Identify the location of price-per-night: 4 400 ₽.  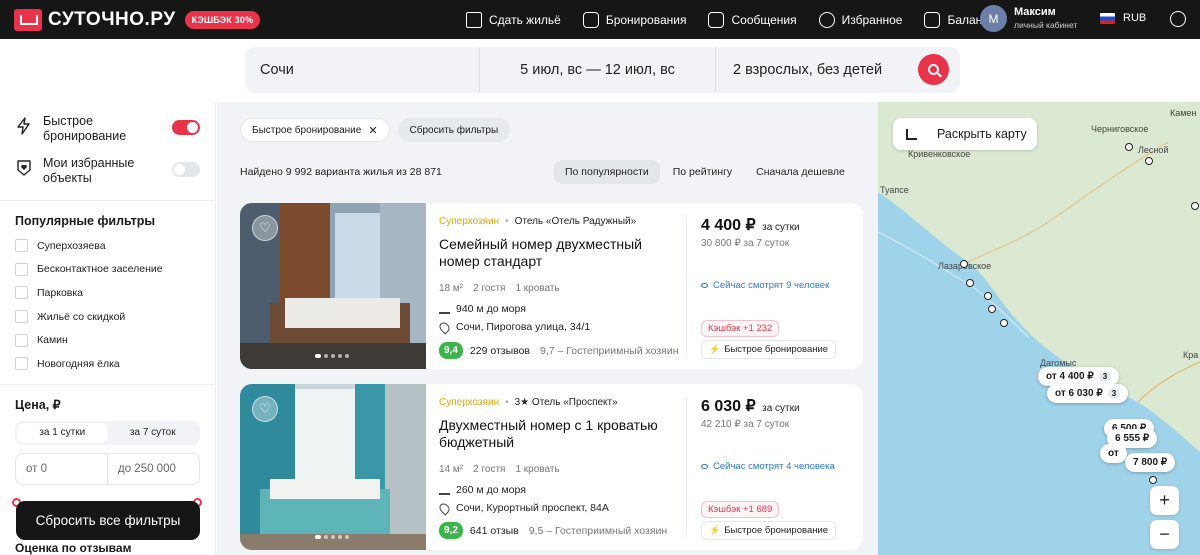
(728, 225).